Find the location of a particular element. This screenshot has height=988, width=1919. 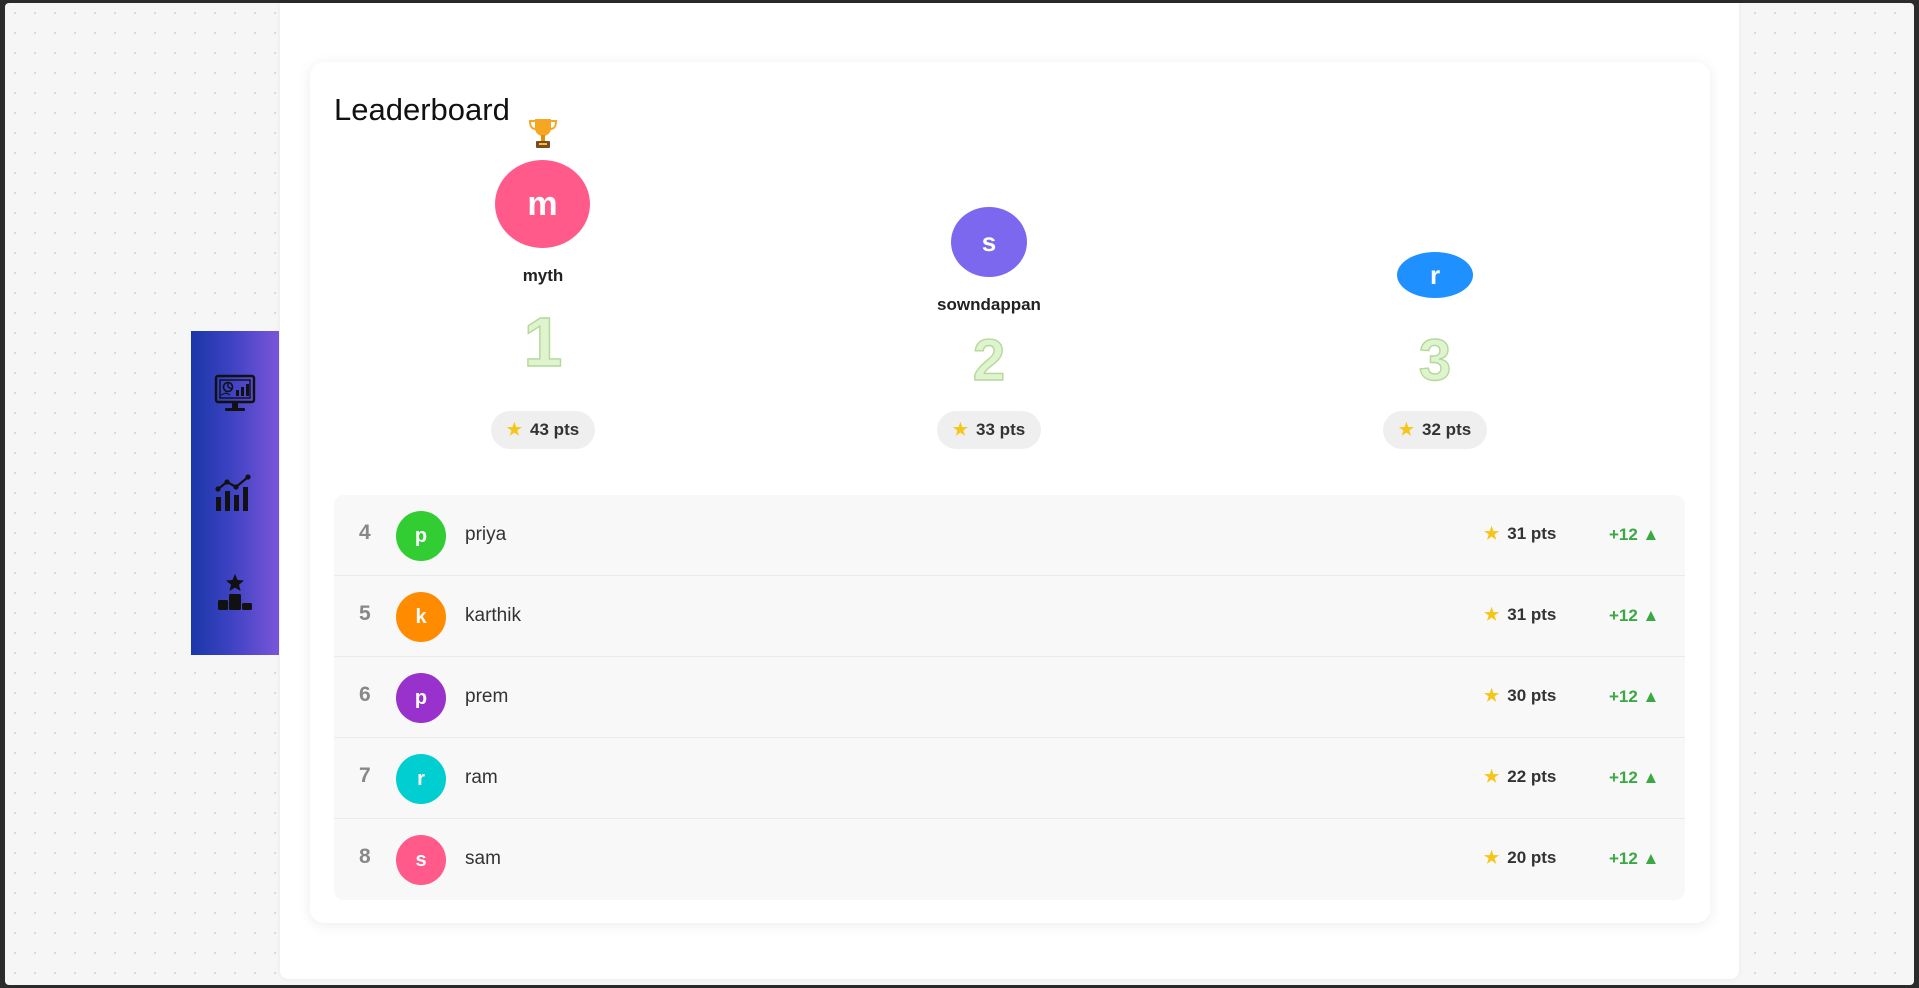

rank-number: 8 is located at coordinates (365, 856).